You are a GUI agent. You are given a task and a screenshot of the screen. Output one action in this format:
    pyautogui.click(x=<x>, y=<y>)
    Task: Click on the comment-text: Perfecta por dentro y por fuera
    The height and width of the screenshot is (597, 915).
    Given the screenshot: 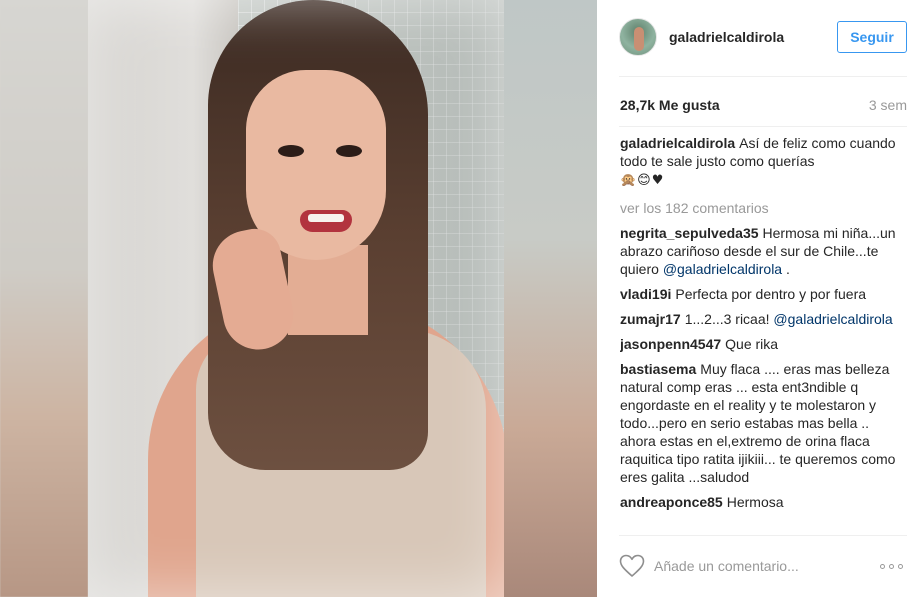 What is the action you would take?
    pyautogui.click(x=771, y=294)
    